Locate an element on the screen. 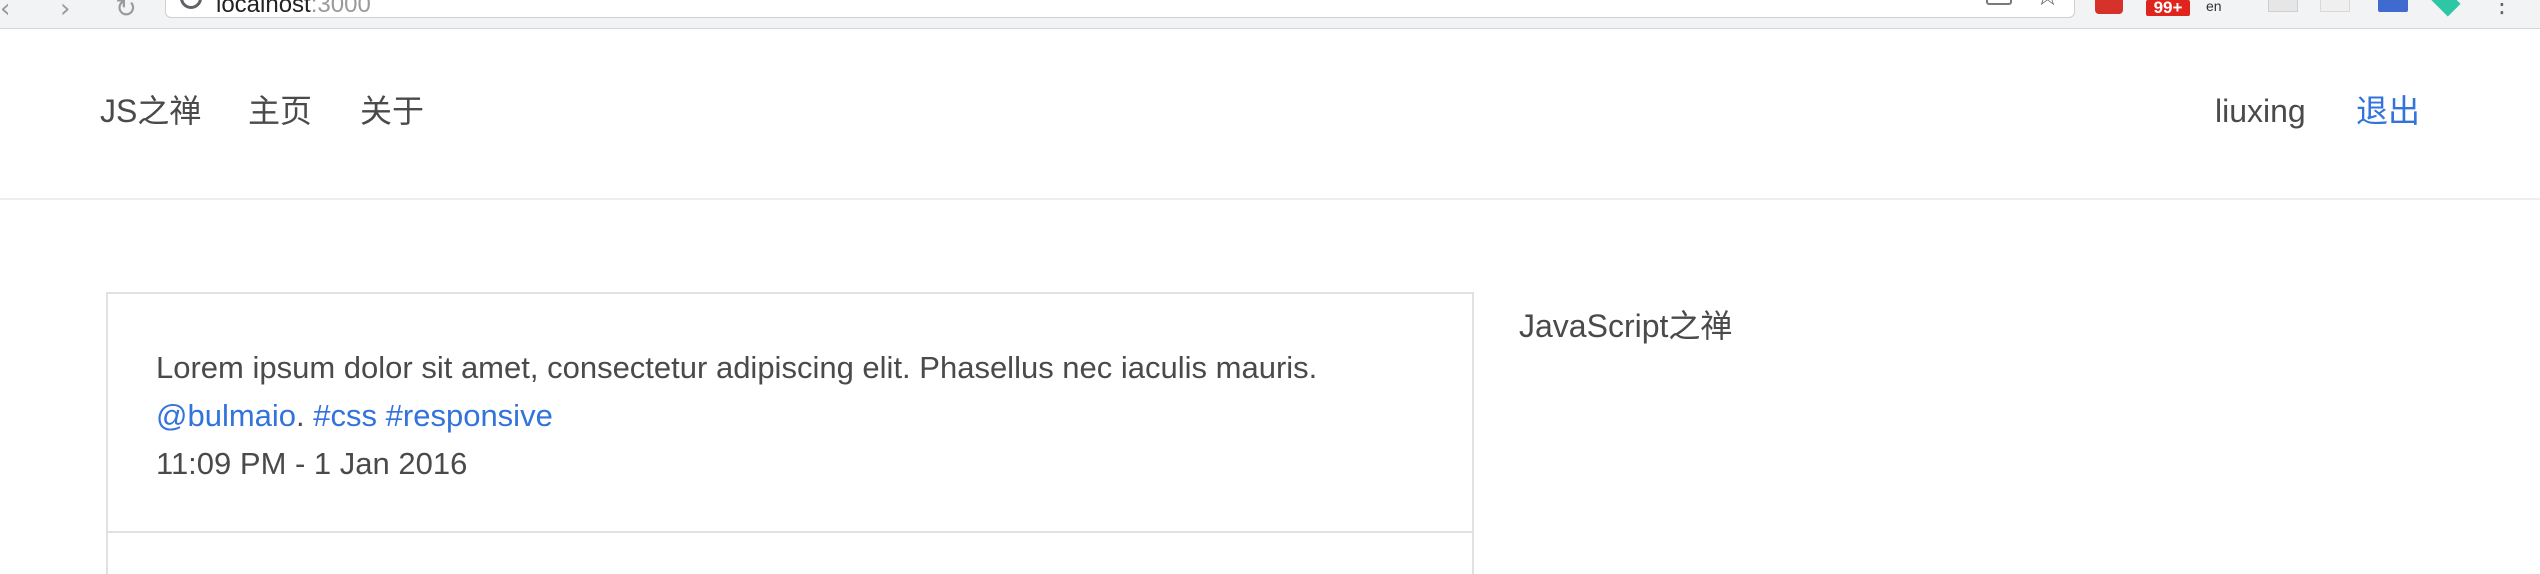 This screenshot has height=574, width=2540. address-bar: localhost:3000 ☆ is located at coordinates (1120, 9).